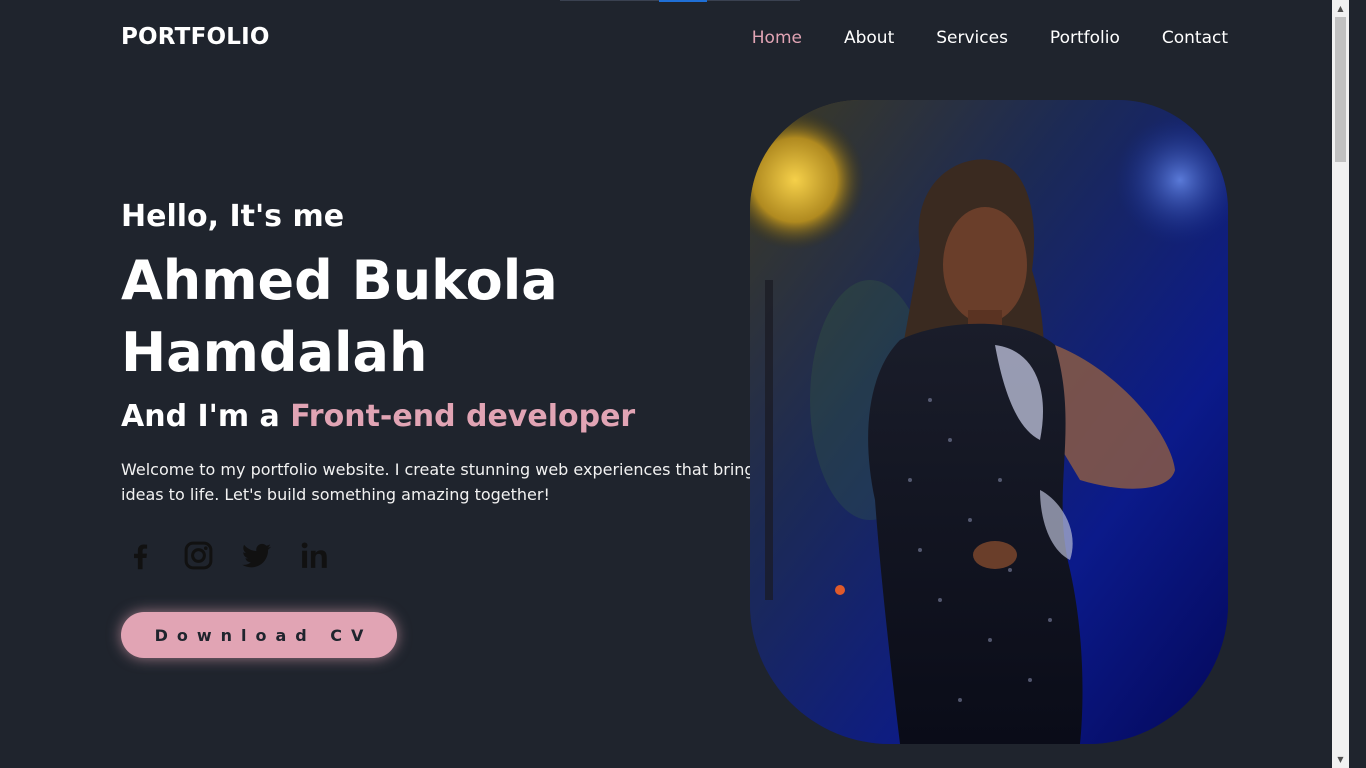 Image resolution: width=1366 pixels, height=768 pixels. I want to click on linkedin-icon, so click(314, 555).